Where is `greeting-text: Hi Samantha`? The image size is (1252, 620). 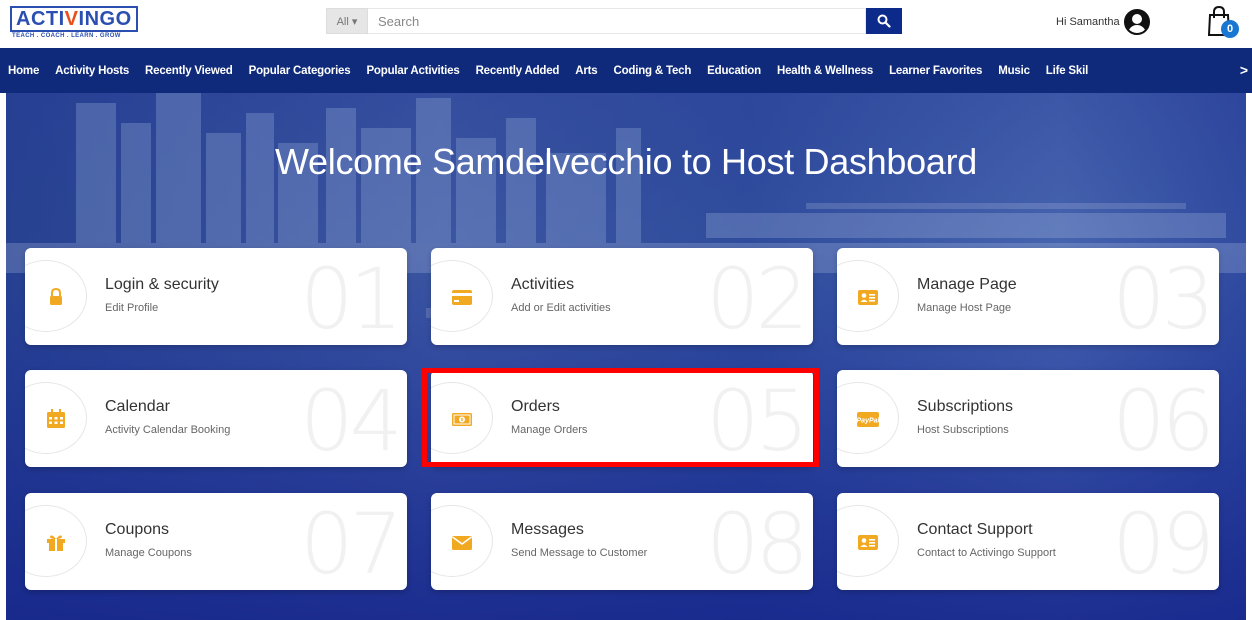 greeting-text: Hi Samantha is located at coordinates (1088, 22).